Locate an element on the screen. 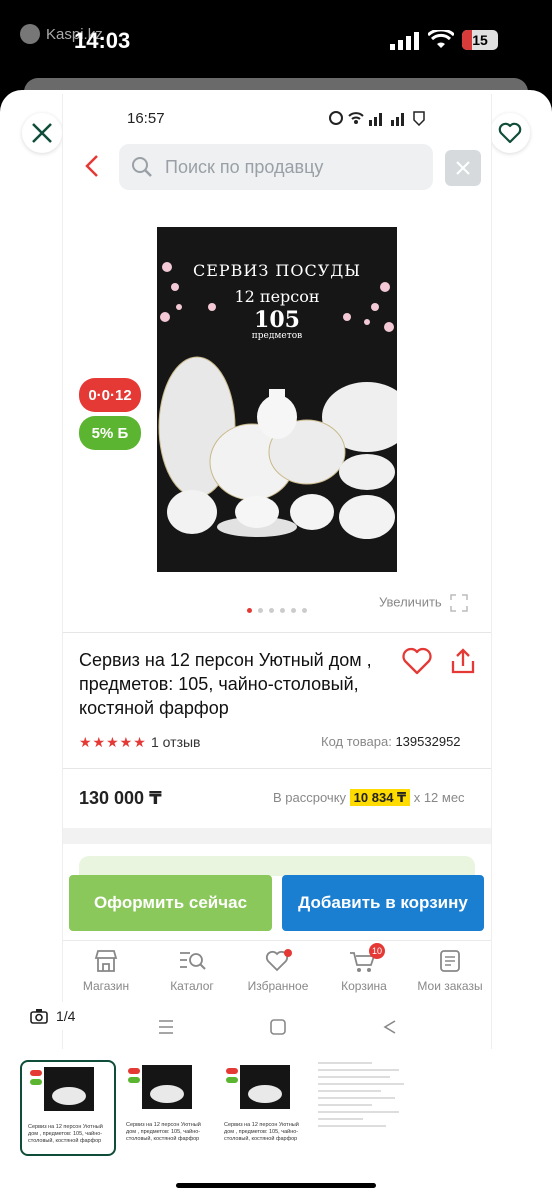  back-triangle-icon is located at coordinates (390, 1027).